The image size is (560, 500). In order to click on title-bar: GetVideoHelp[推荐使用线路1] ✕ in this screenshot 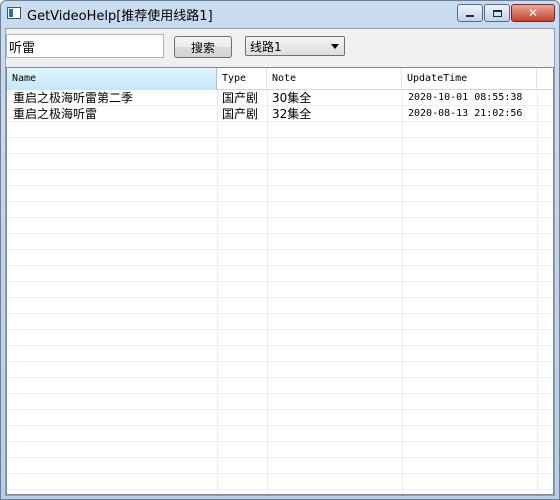, I will do `click(280, 14)`.